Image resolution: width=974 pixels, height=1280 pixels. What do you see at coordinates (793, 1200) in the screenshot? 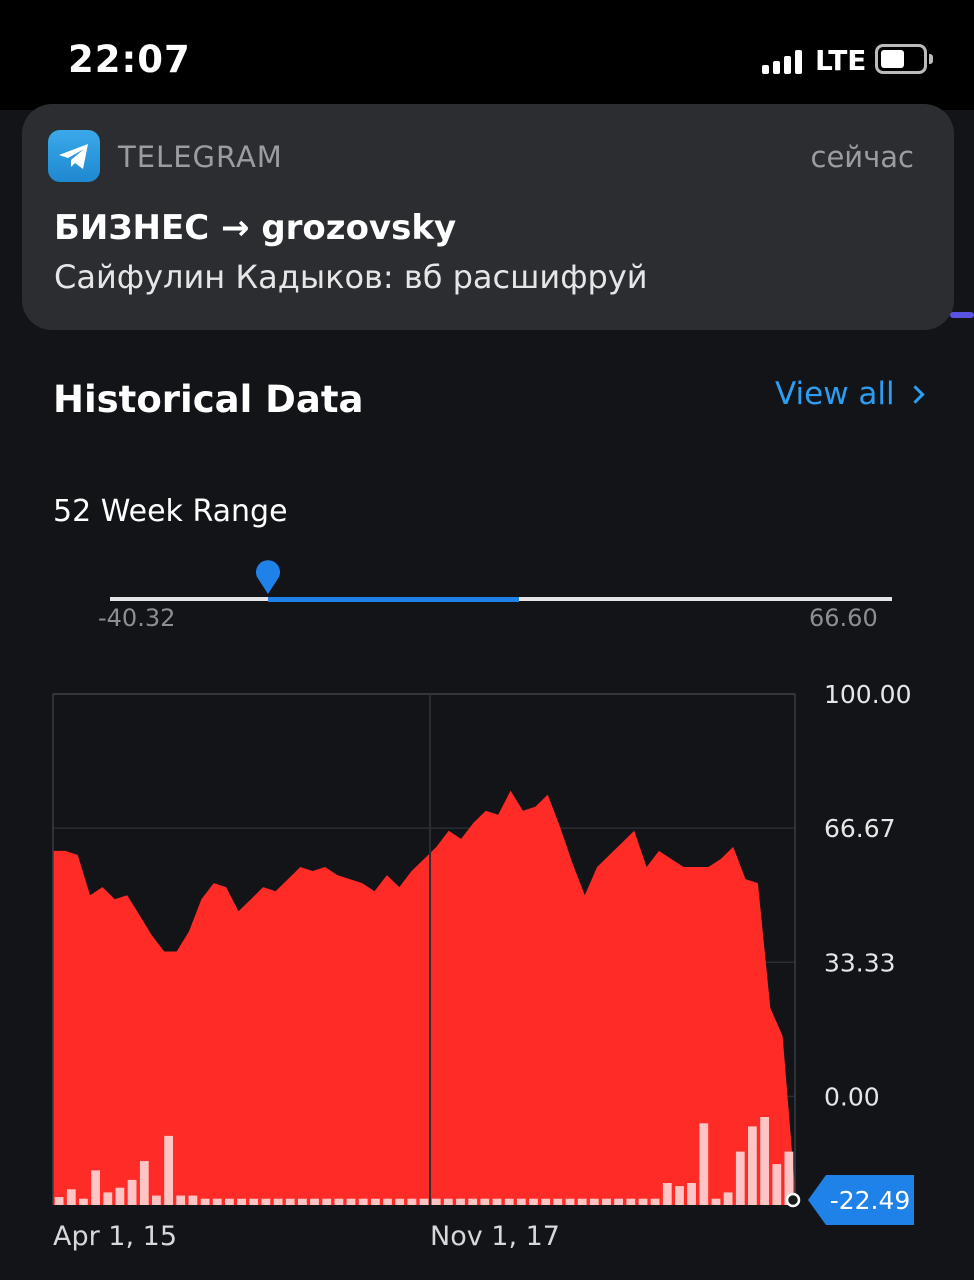
I see `current-value-dot` at bounding box center [793, 1200].